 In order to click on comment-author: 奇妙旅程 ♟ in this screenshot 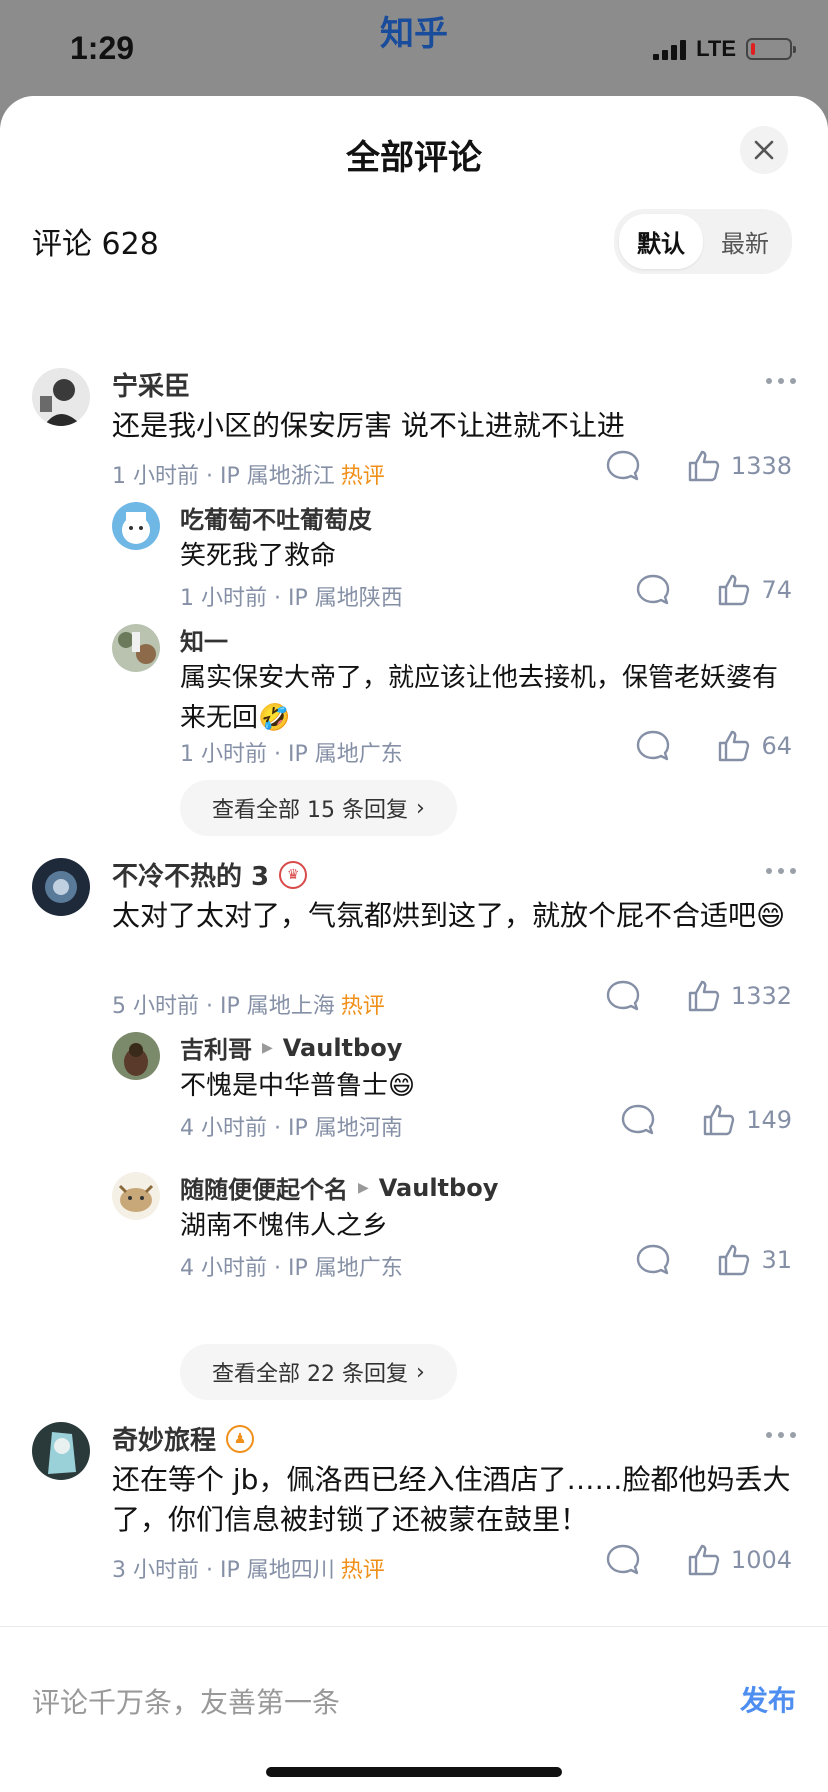, I will do `click(183, 1438)`.